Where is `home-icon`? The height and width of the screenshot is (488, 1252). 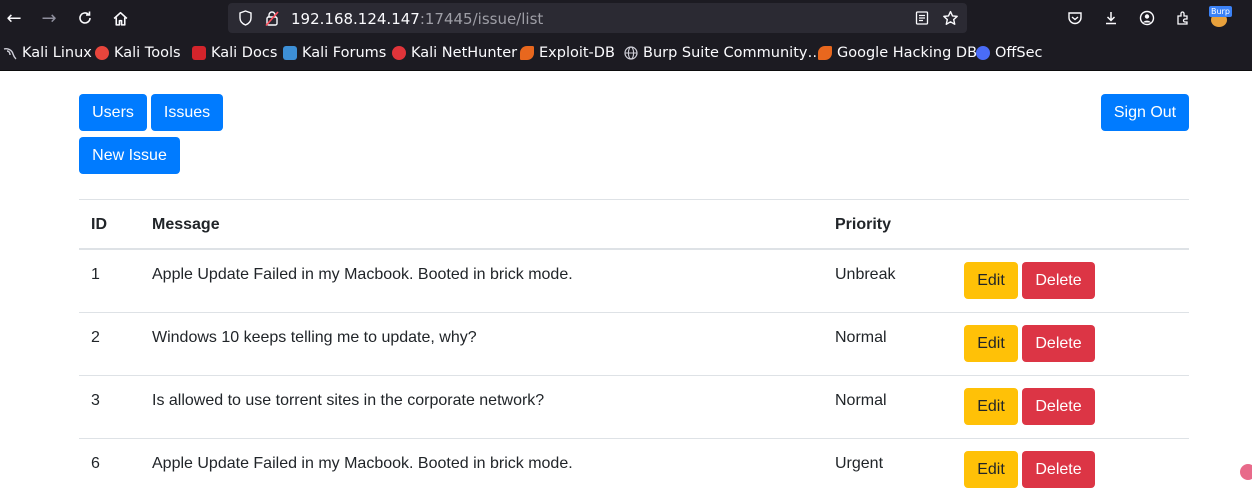
home-icon is located at coordinates (120, 18).